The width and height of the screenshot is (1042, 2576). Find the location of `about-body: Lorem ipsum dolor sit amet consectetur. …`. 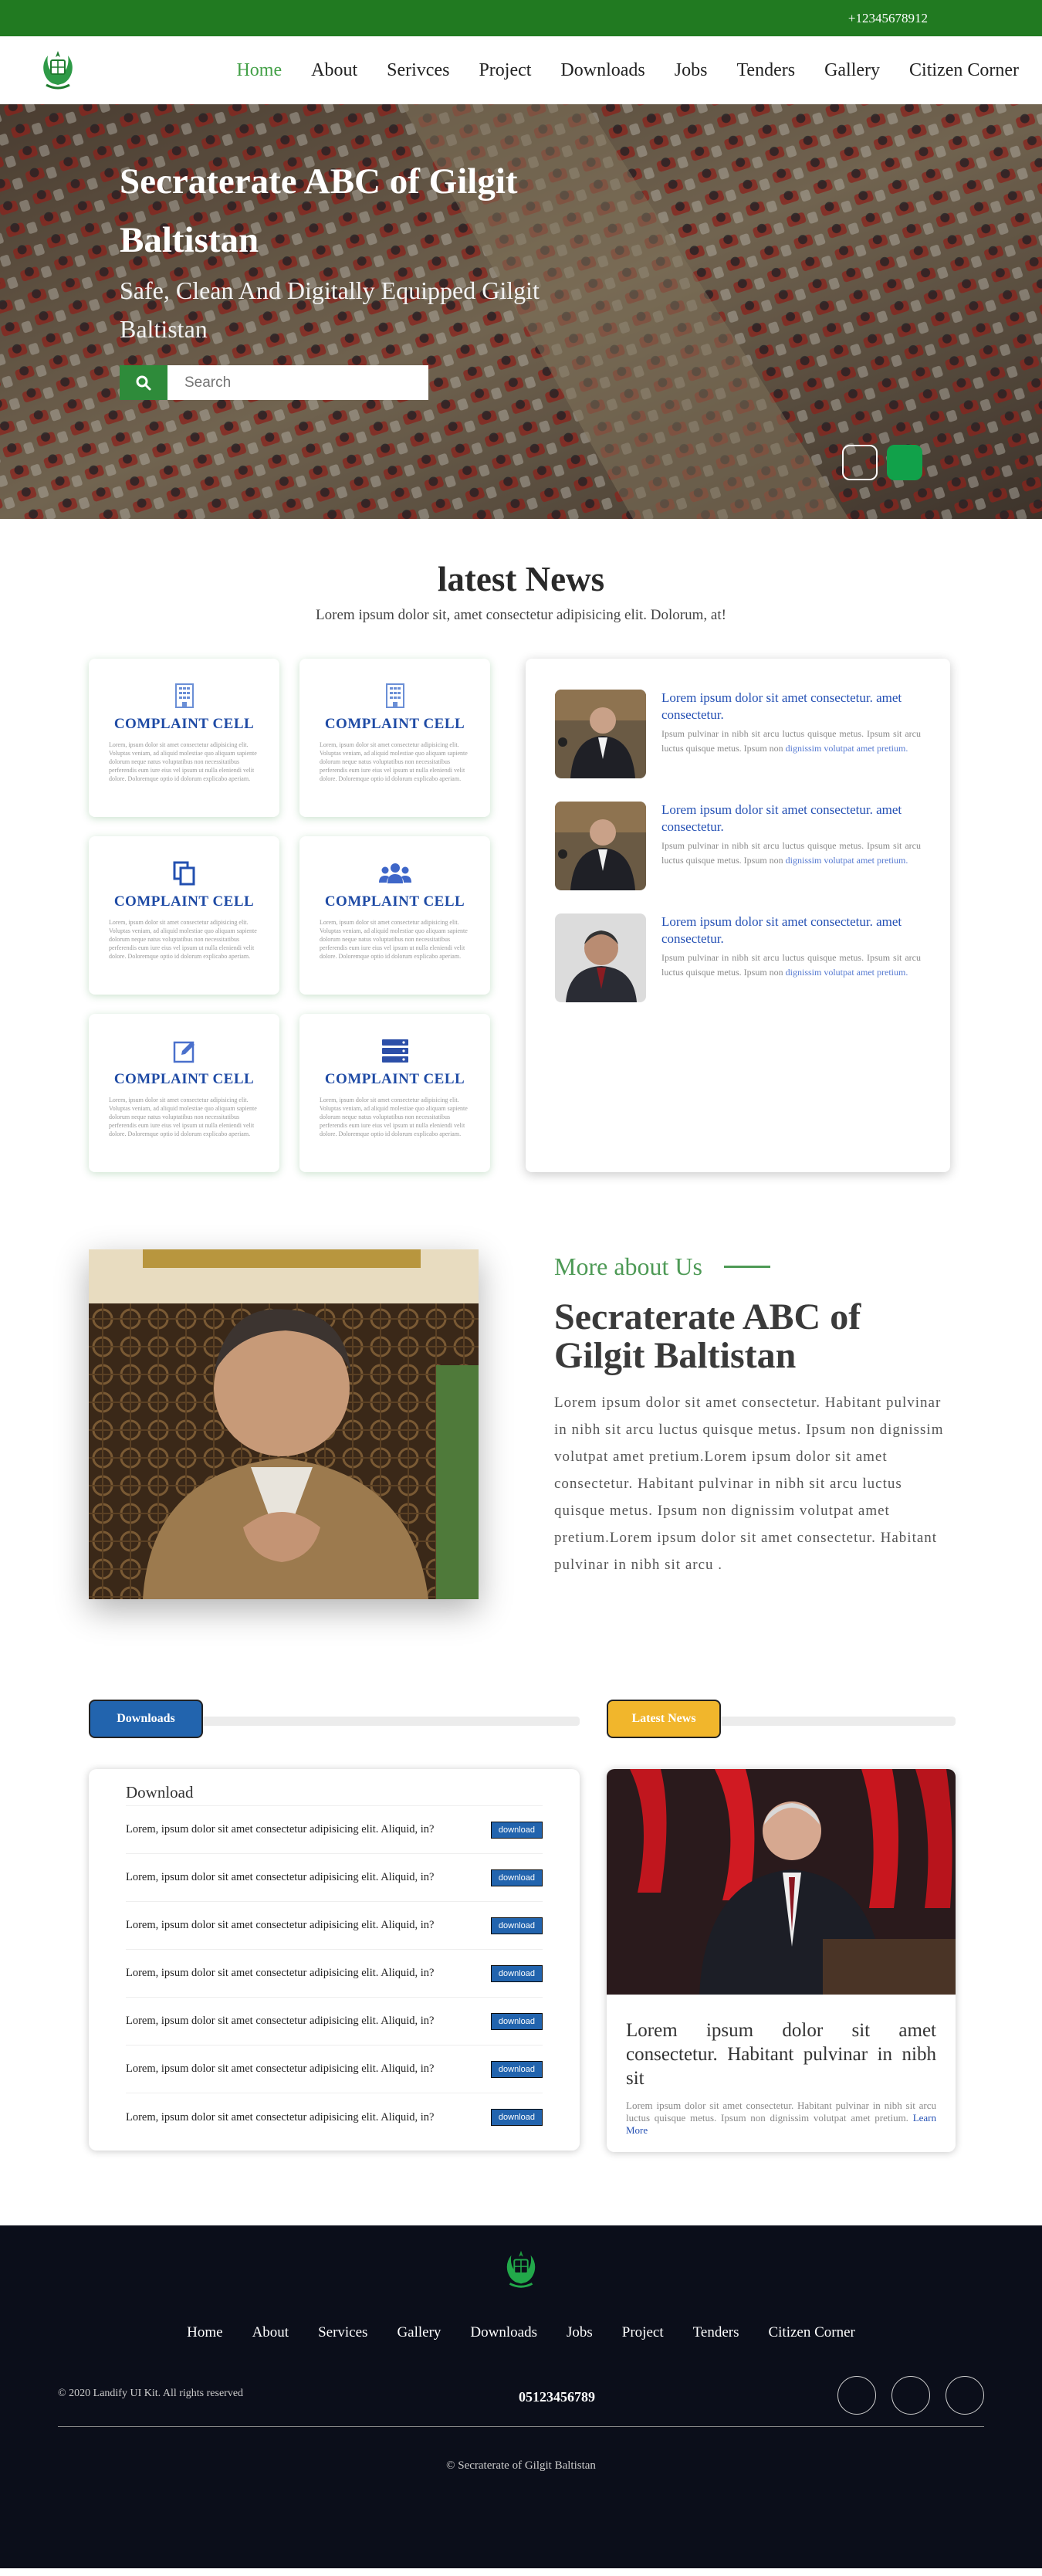

about-body: Lorem ipsum dolor sit amet consectetur. … is located at coordinates (749, 1484).